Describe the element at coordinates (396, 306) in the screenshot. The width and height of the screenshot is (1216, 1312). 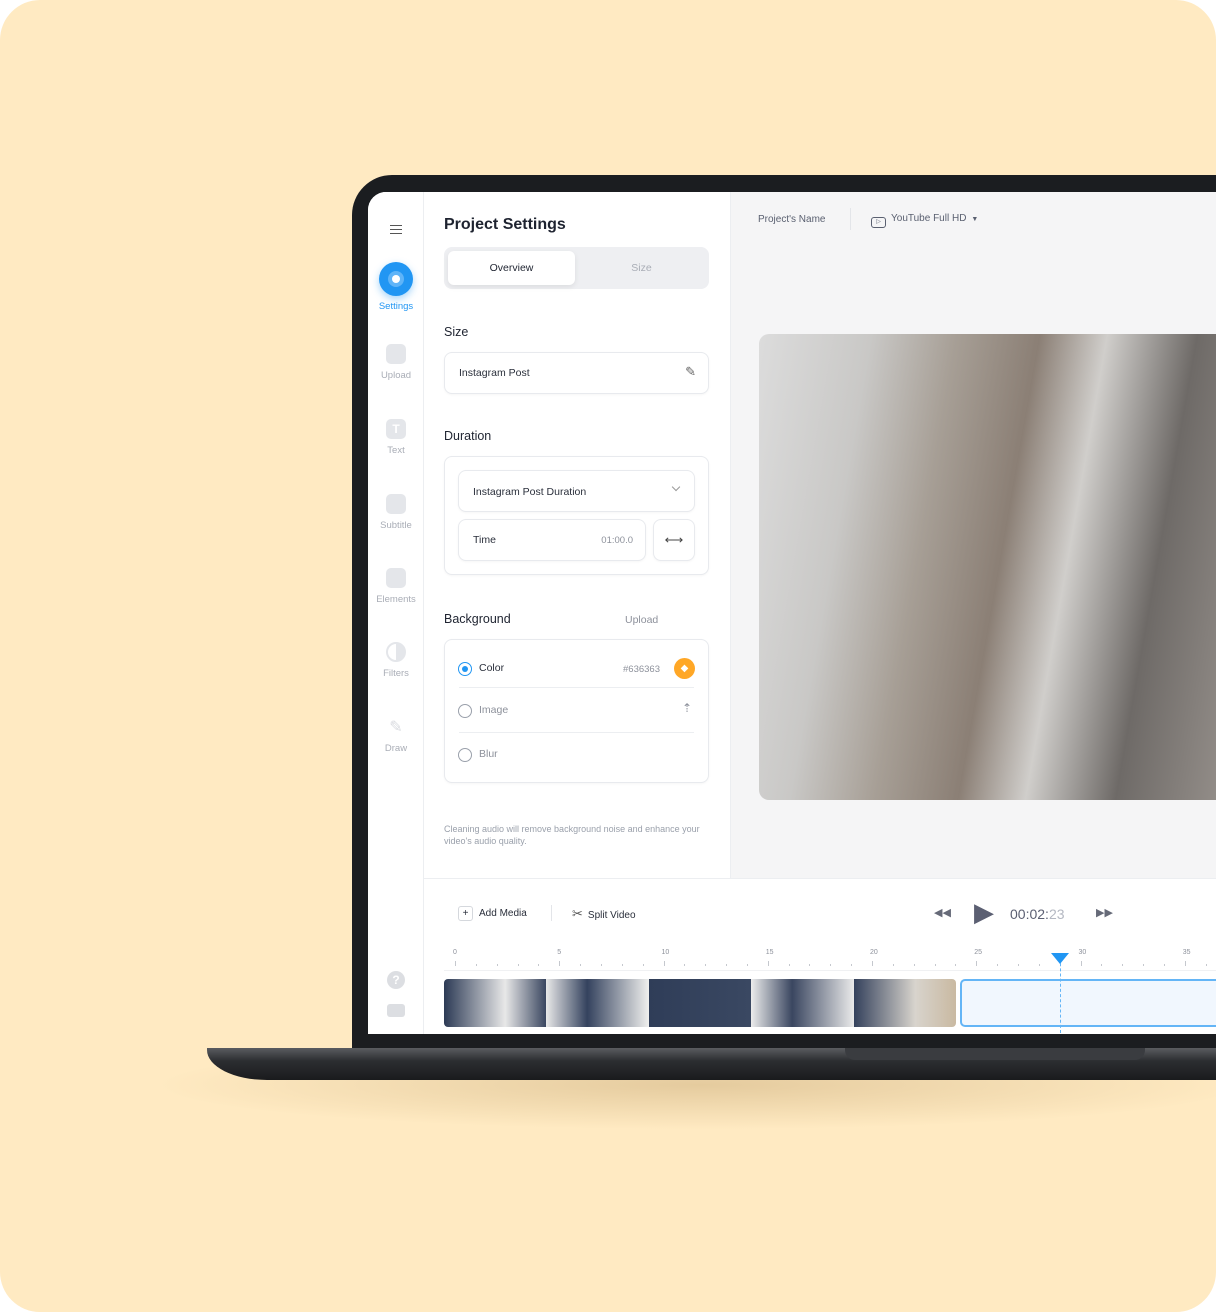
I see `sidebar-item-label: Settings` at that location.